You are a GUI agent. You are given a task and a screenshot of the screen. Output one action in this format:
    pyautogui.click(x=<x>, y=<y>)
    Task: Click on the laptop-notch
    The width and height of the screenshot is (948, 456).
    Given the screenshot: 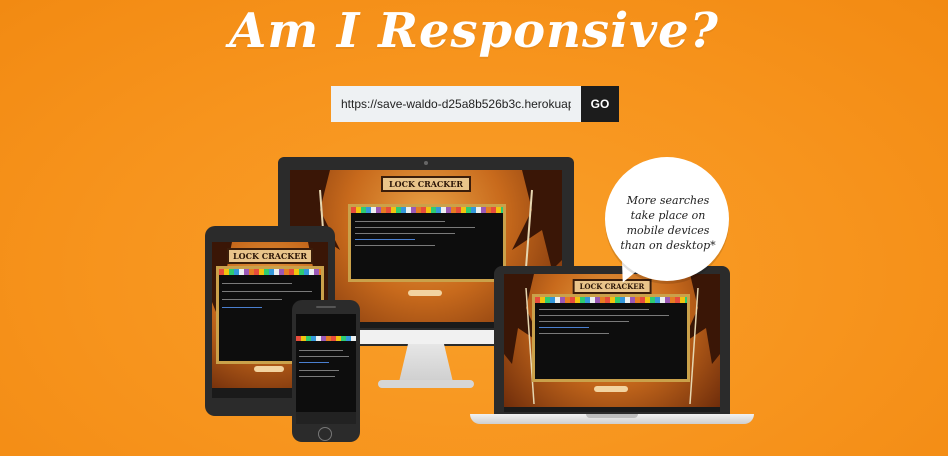 What is the action you would take?
    pyautogui.click(x=612, y=416)
    